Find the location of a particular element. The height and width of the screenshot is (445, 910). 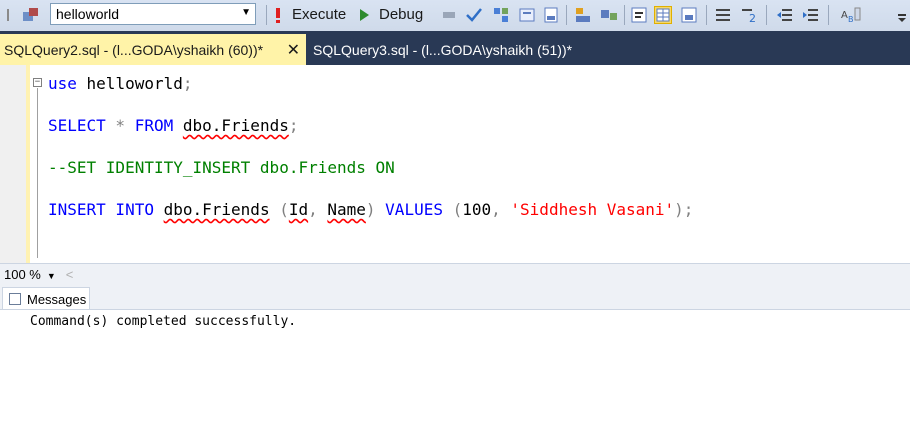

toolbar-overflow-icon is located at coordinates (902, 15).